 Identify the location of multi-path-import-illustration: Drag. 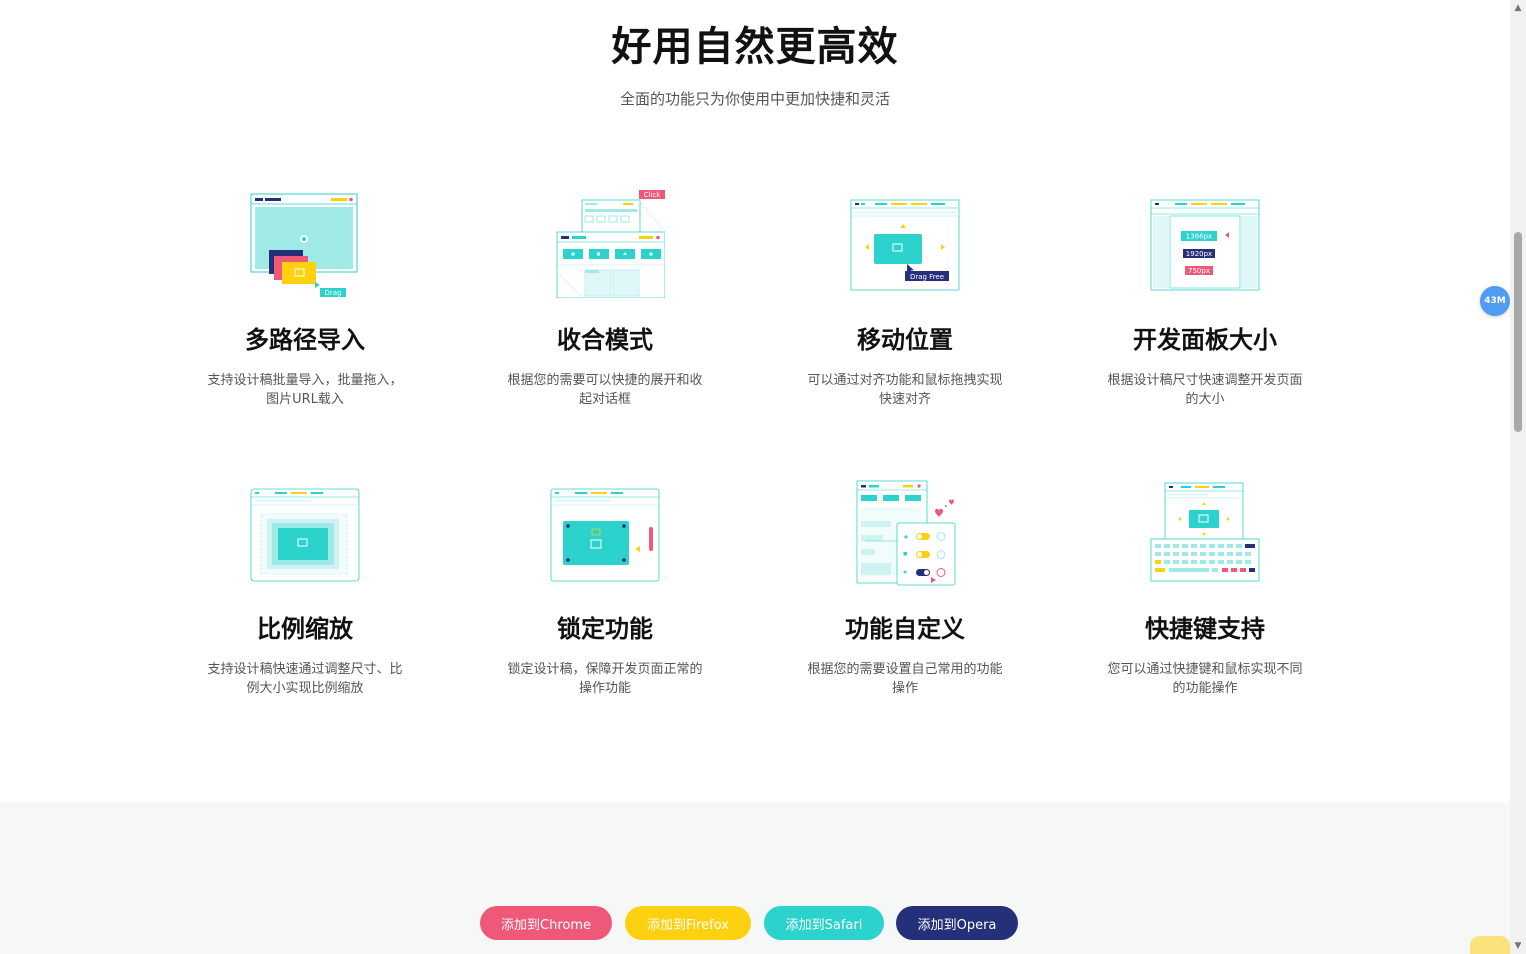
(305, 243).